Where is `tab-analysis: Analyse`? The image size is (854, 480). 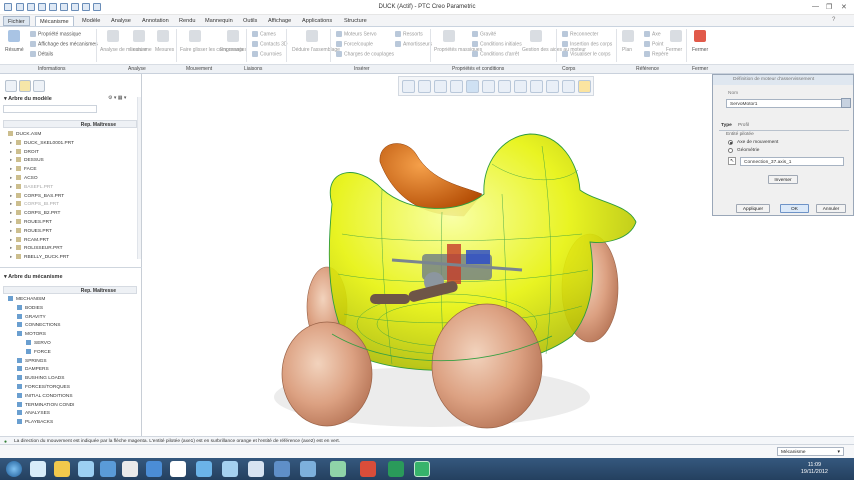 tab-analysis: Analyse is located at coordinates (121, 21).